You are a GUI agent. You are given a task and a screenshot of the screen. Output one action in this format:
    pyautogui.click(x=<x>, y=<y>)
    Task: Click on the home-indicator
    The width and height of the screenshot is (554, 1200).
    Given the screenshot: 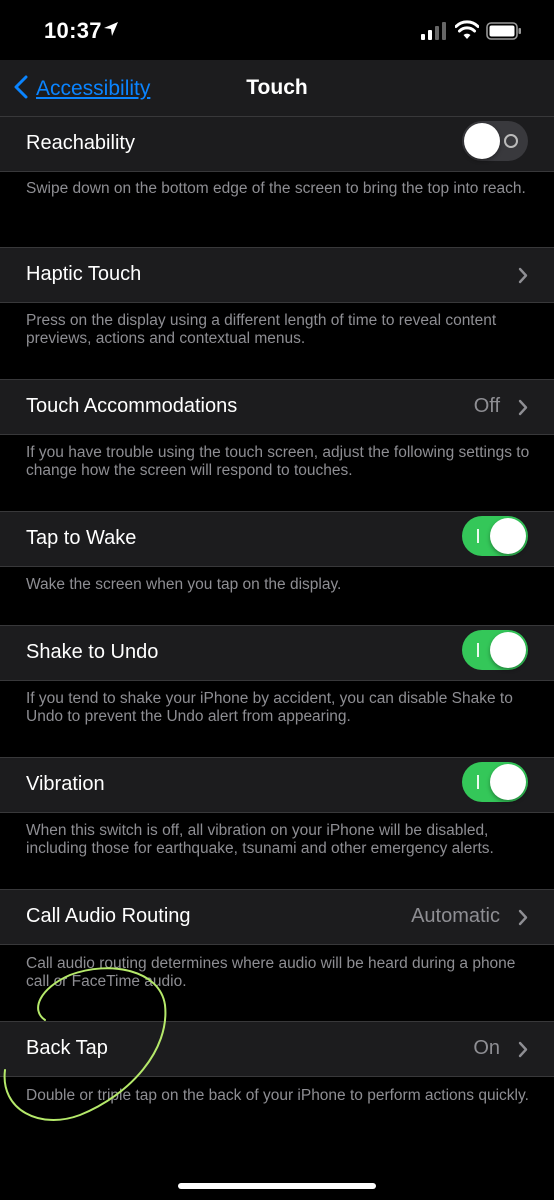 What is the action you would take?
    pyautogui.click(x=277, y=1186)
    